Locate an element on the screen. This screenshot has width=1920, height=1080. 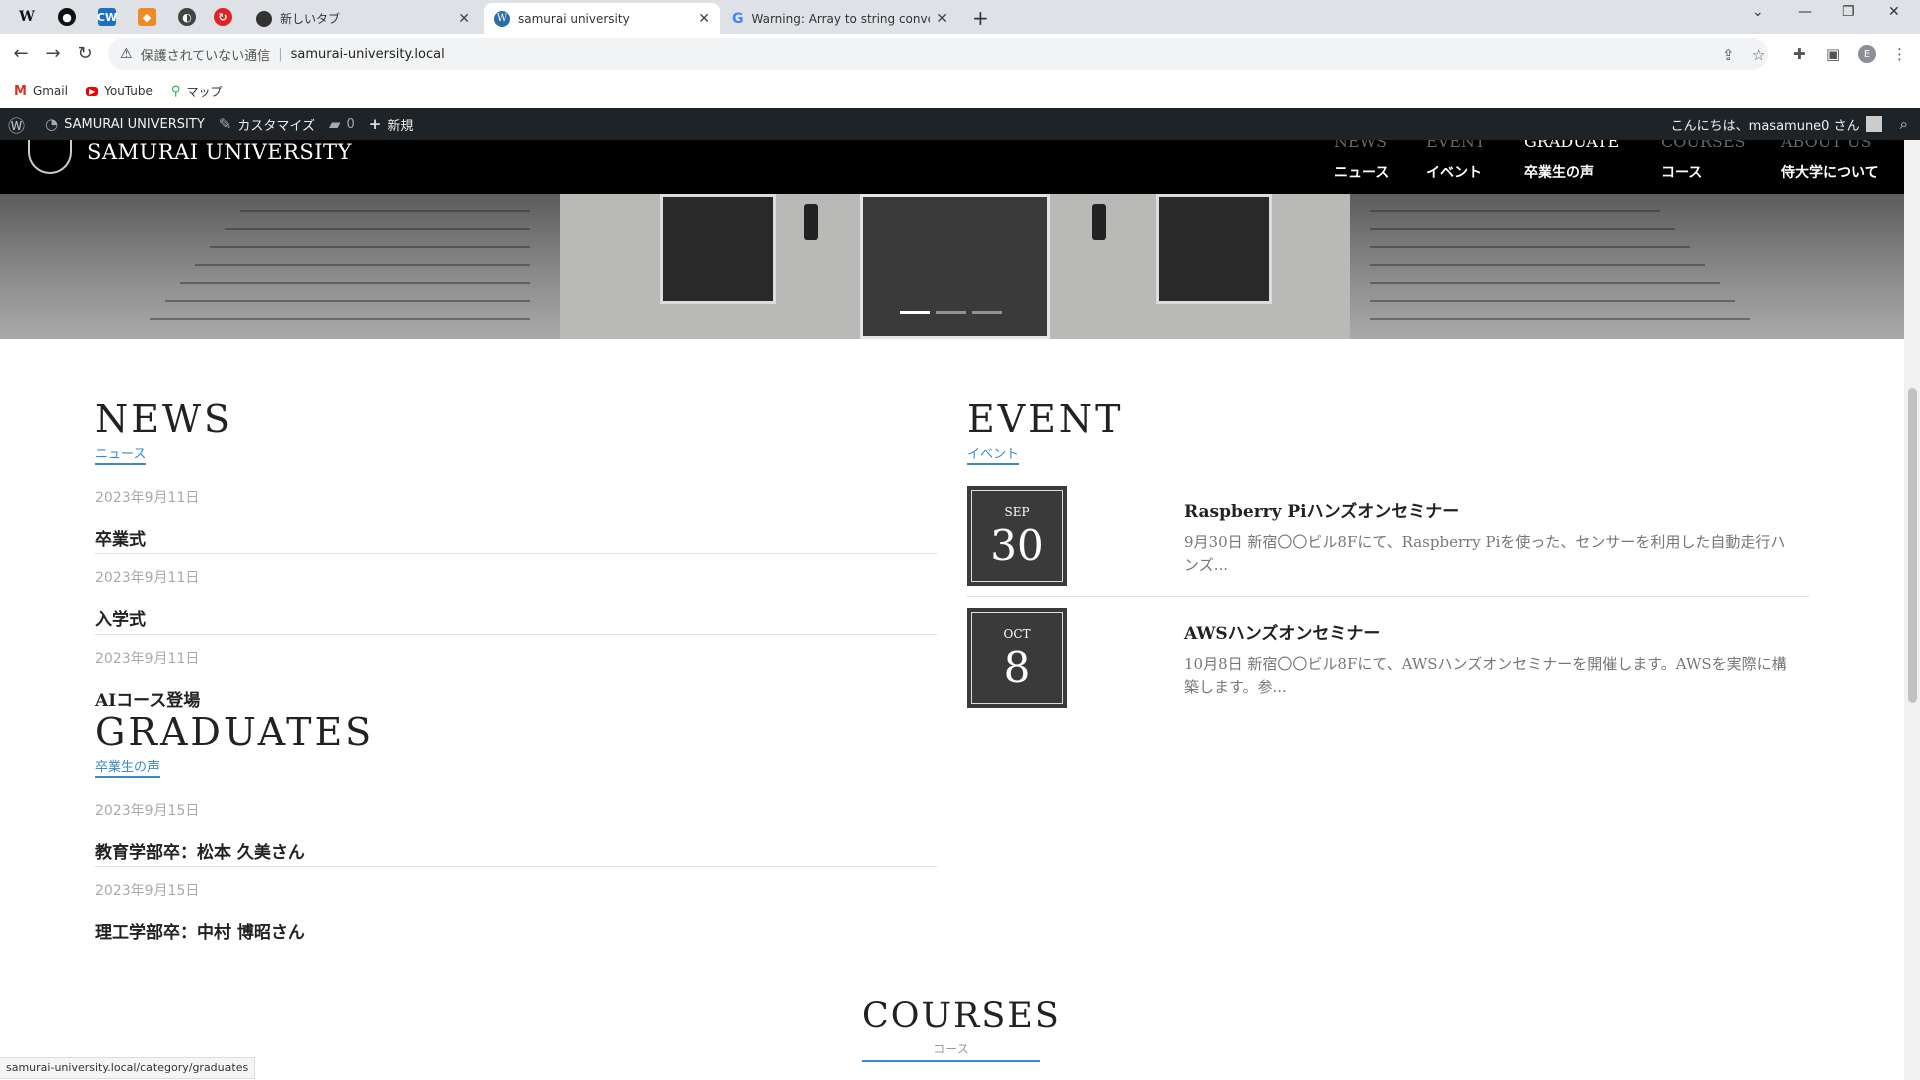
bookmark-youtube: ▶ YouTube is located at coordinates (119, 91).